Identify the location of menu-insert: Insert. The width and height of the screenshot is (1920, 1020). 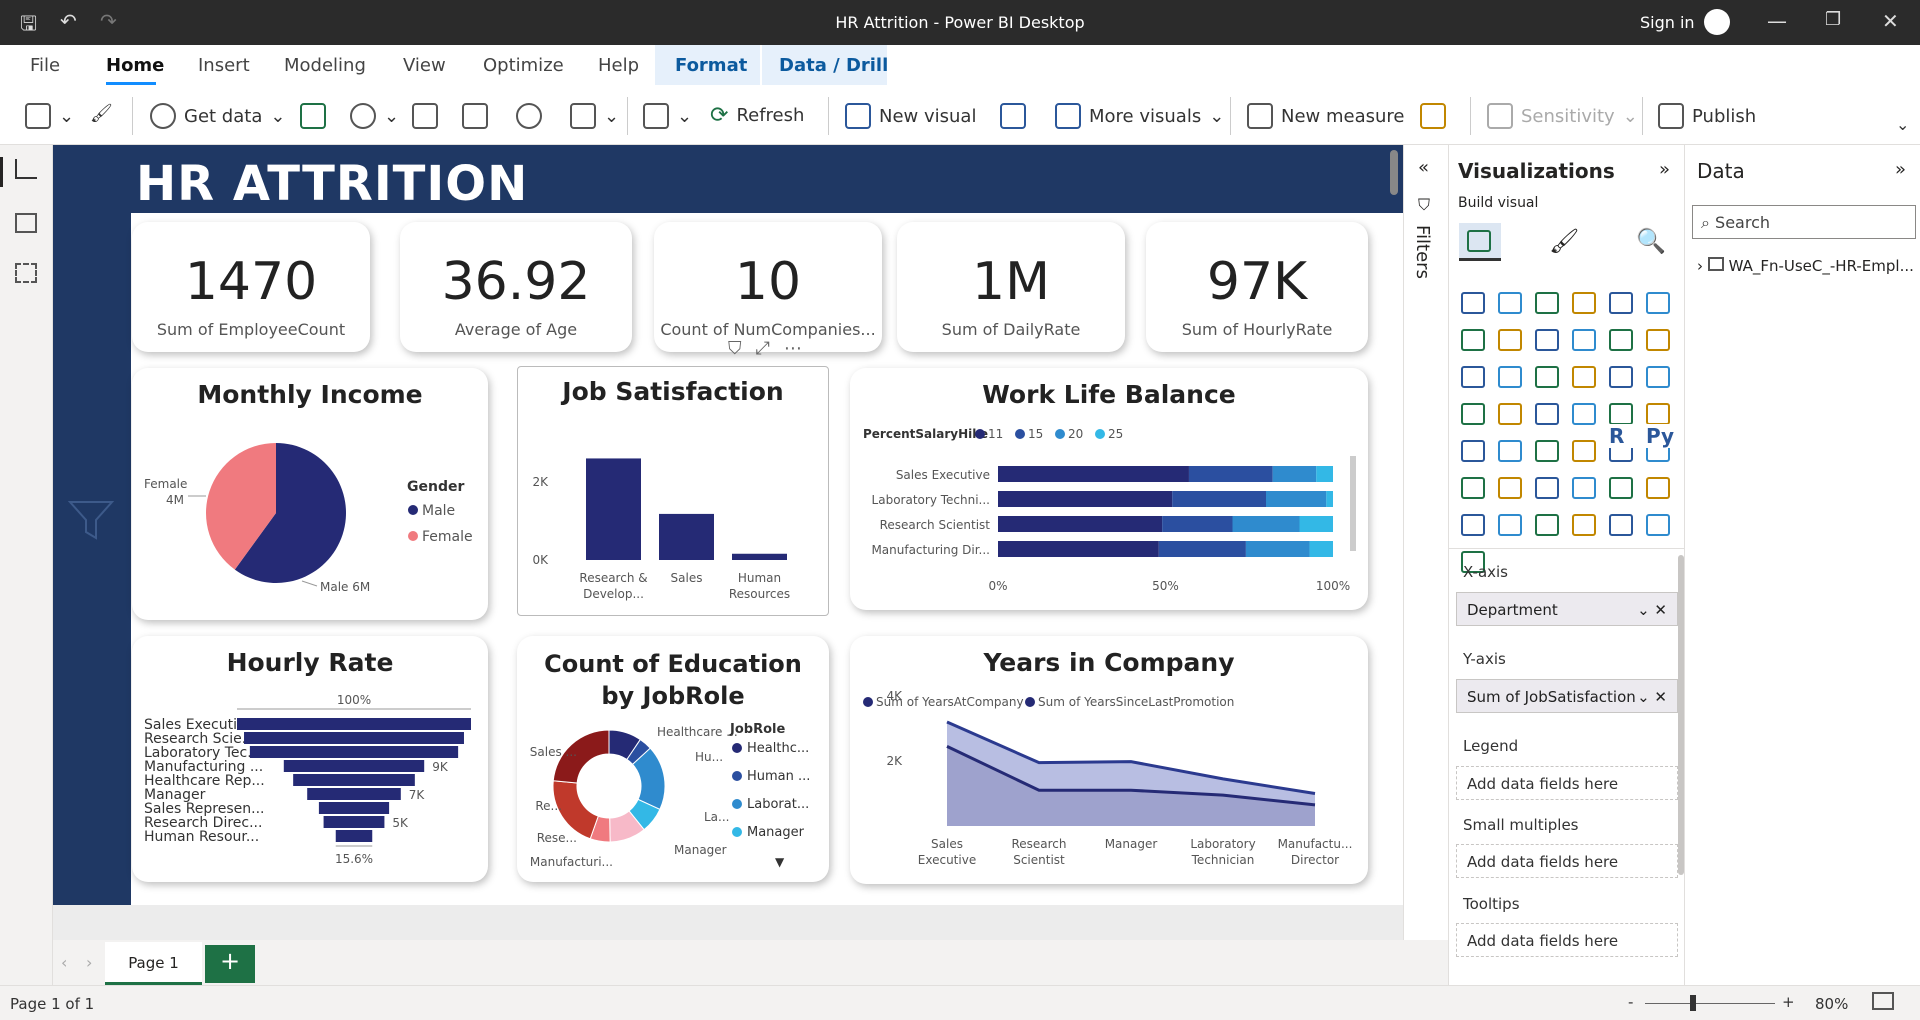
(224, 65).